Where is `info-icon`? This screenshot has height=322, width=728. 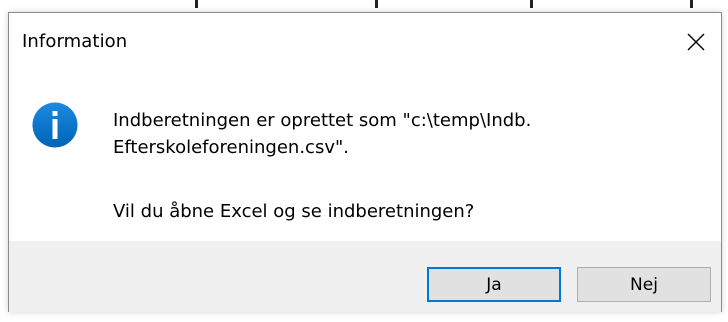
info-icon is located at coordinates (55, 125).